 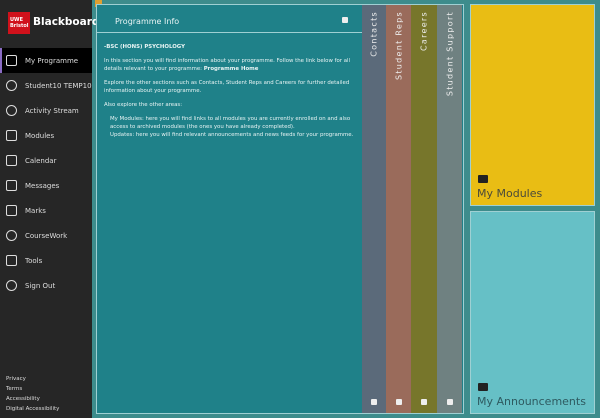 I want to click on tab-label: Contacts, so click(x=374, y=34).